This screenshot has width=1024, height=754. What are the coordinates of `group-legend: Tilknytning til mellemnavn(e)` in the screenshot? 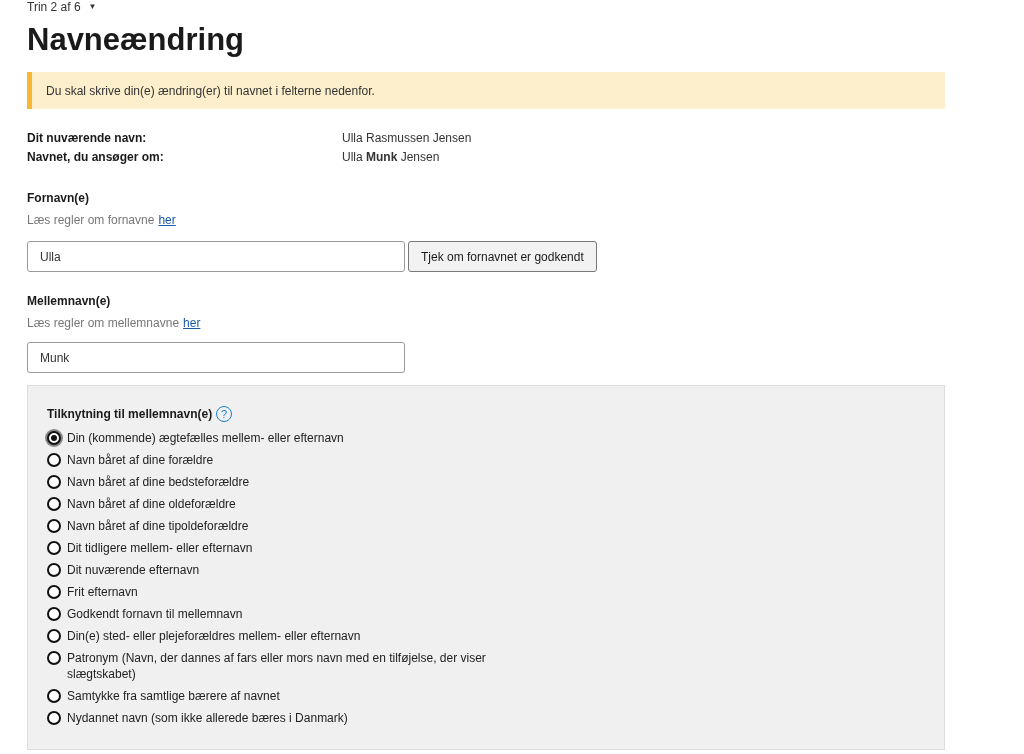 It's located at (130, 414).